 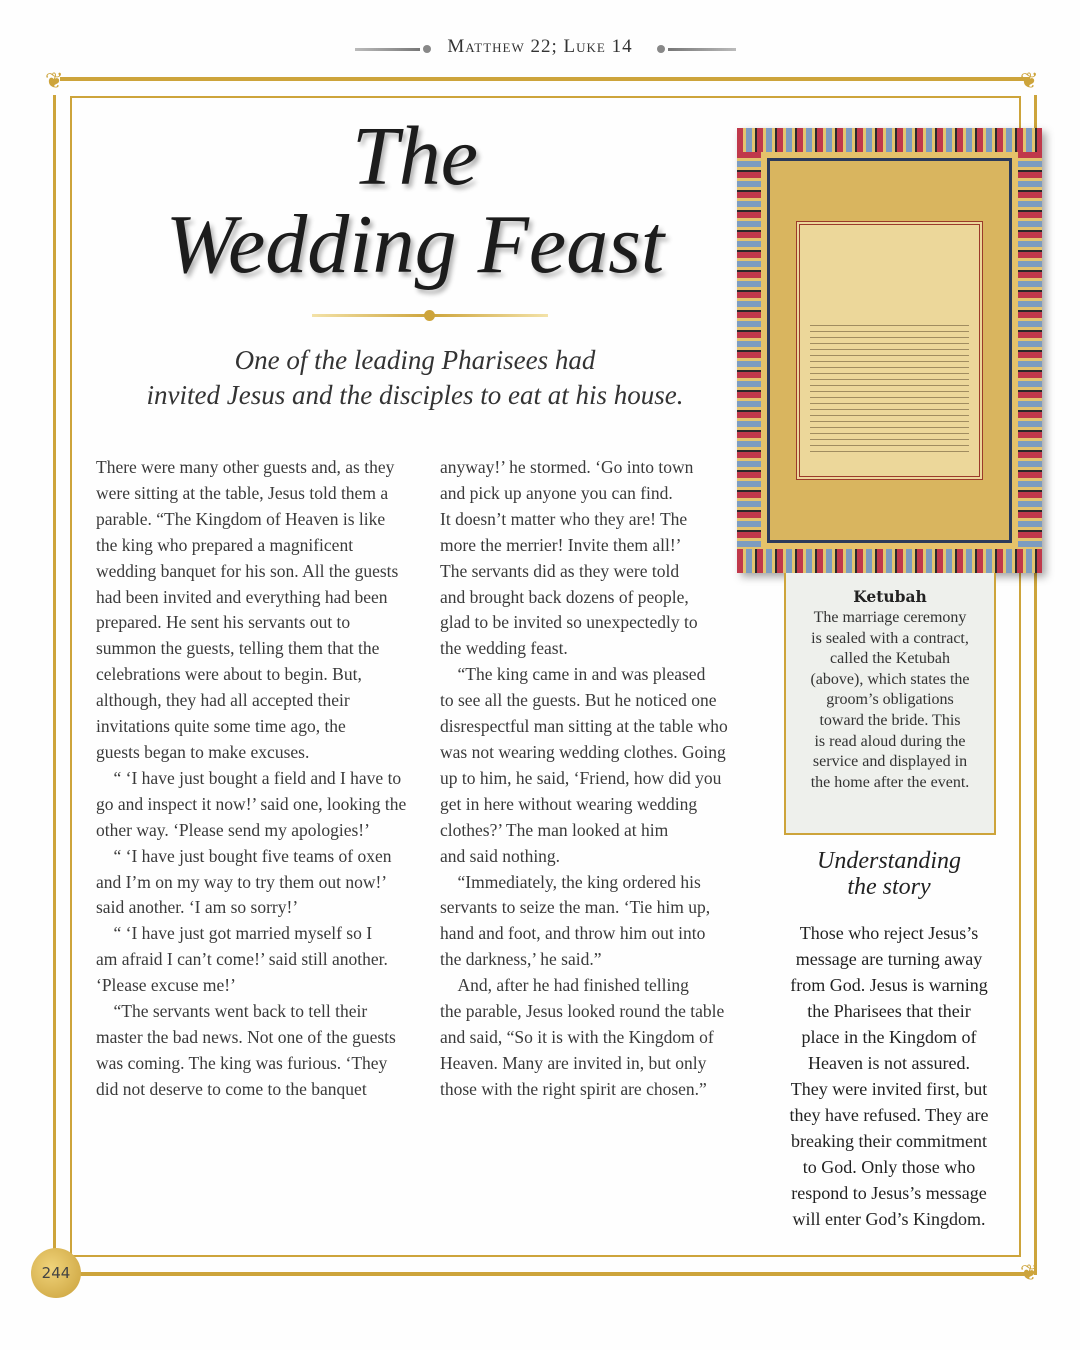 What do you see at coordinates (234, 933) in the screenshot?
I see `text-line: “ ‘I have just got married myself so I` at bounding box center [234, 933].